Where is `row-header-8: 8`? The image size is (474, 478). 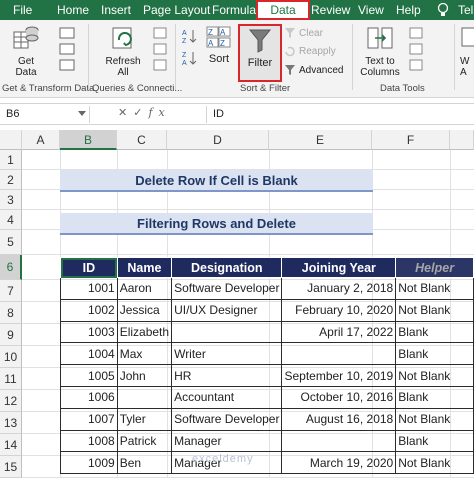
row-header-8: 8 is located at coordinates (11, 313).